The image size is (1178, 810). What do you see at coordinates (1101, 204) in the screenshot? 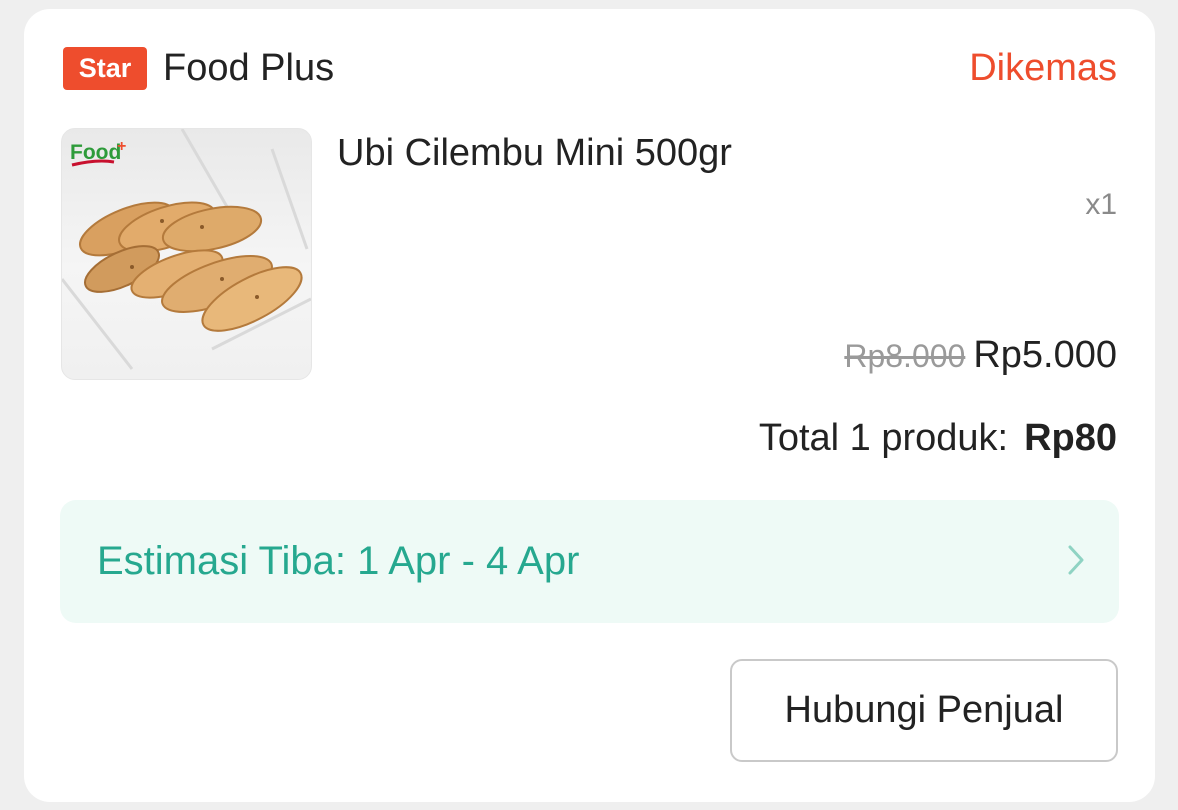
I see `product-quantity: x1` at bounding box center [1101, 204].